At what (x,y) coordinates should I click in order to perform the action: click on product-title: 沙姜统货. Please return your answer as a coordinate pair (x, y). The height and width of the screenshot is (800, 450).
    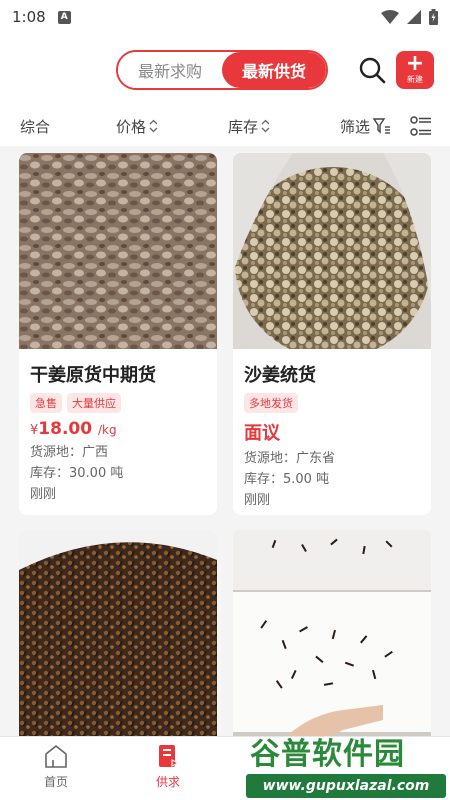
    Looking at the image, I should click on (280, 375).